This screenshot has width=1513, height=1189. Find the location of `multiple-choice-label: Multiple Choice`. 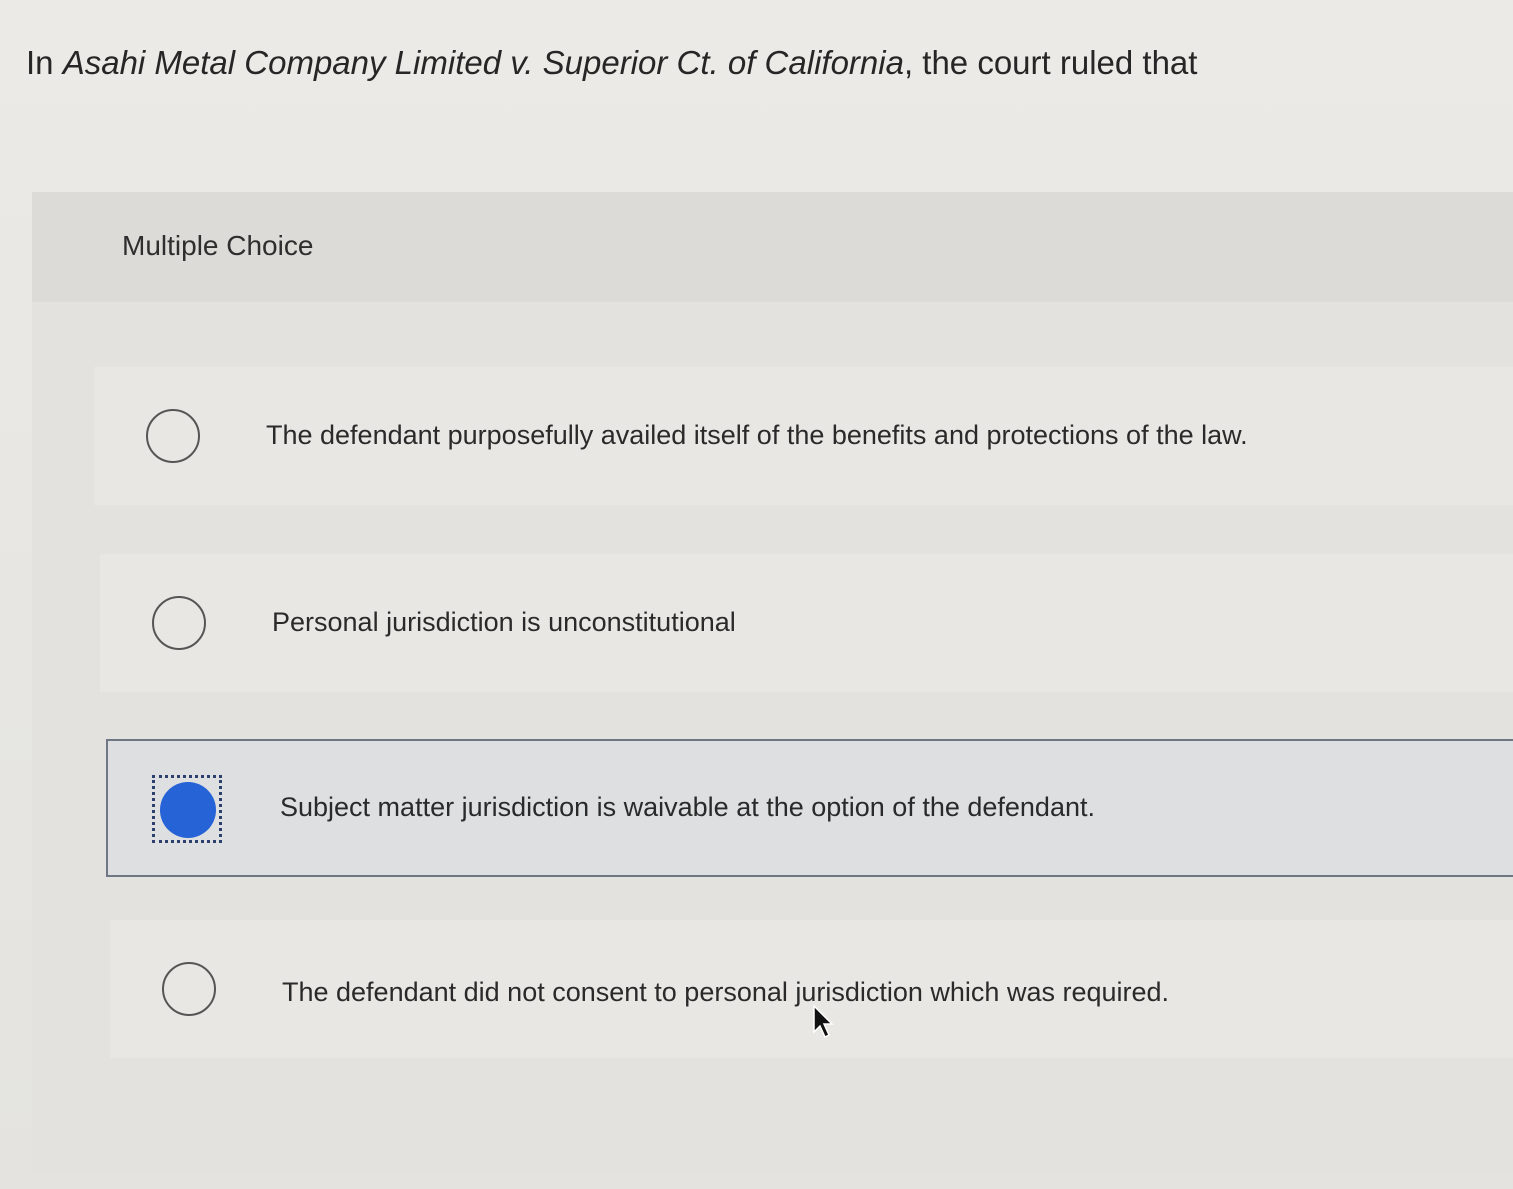

multiple-choice-label: Multiple Choice is located at coordinates (218, 245).